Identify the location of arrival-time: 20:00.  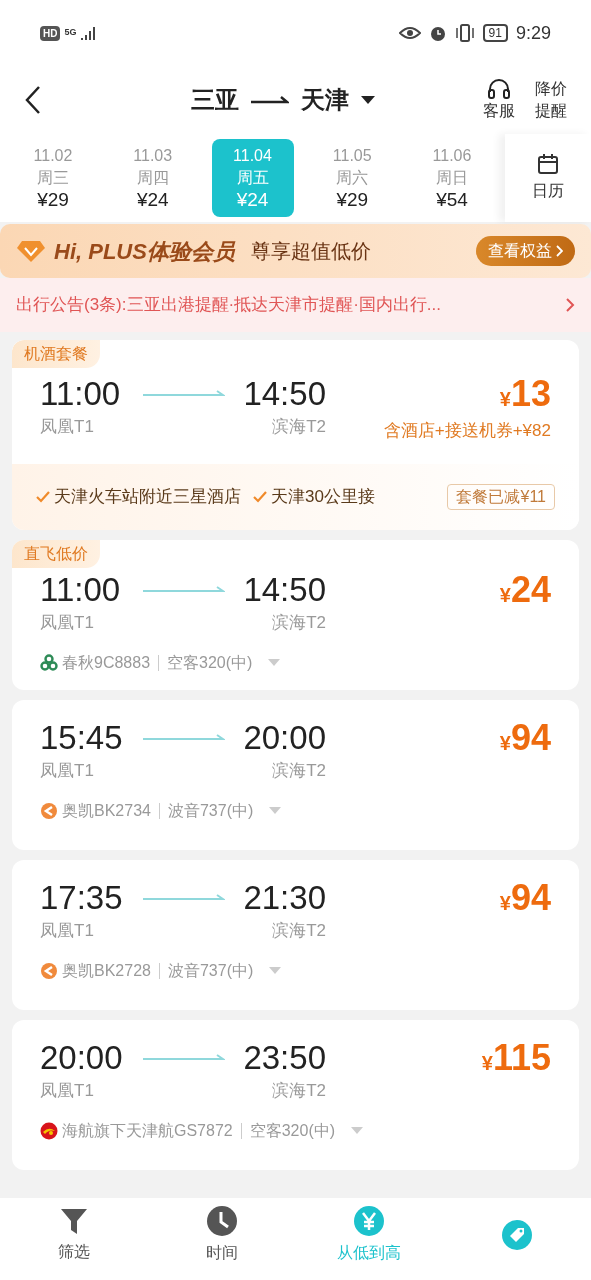
(284, 737).